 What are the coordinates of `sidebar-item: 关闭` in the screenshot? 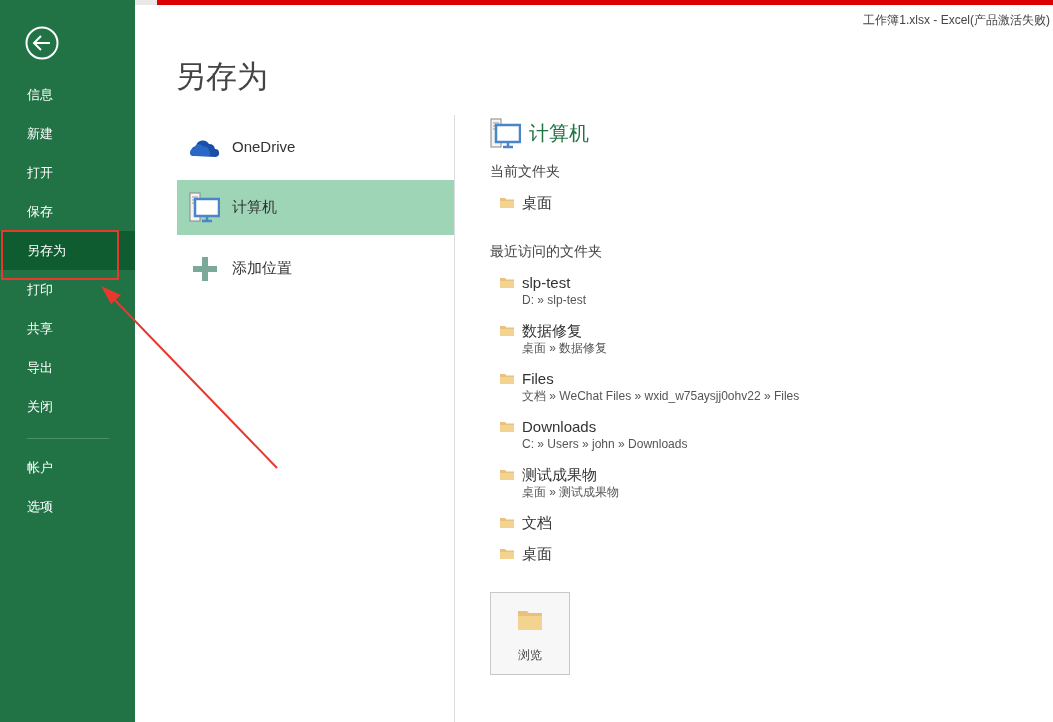 It's located at (67, 406).